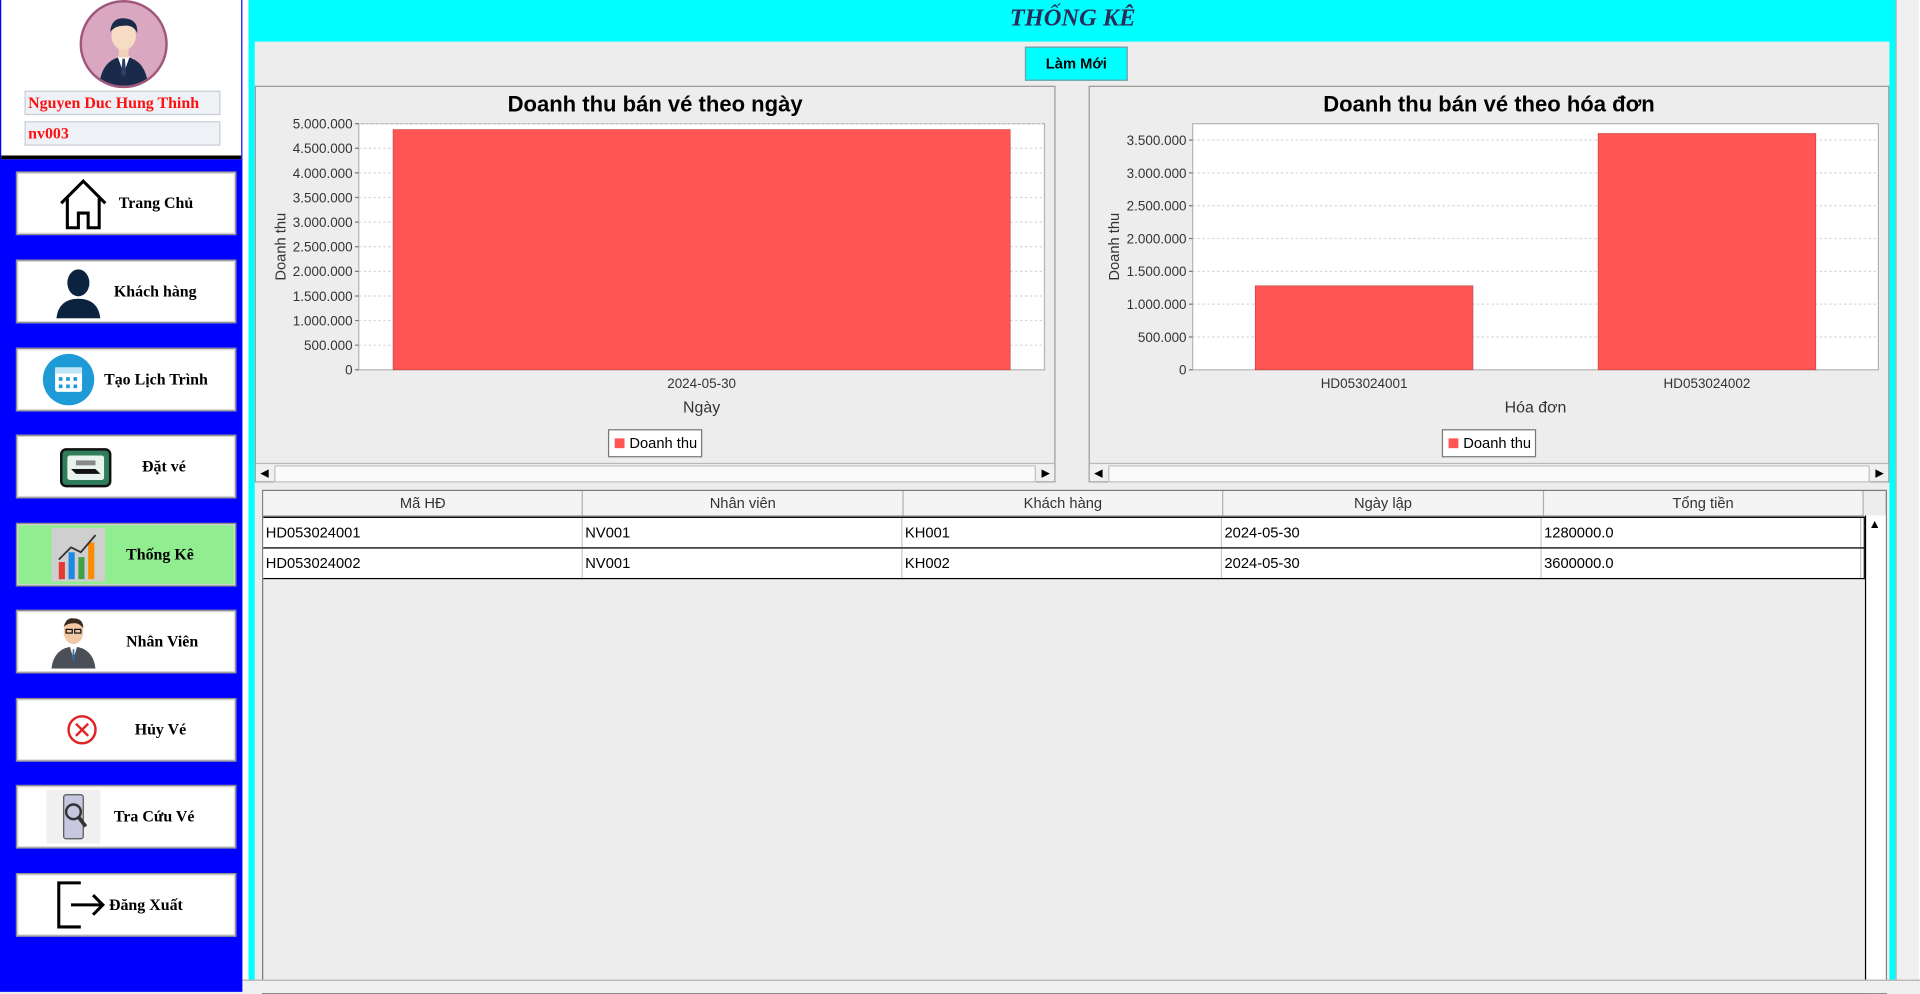 This screenshot has width=1920, height=994. What do you see at coordinates (155, 291) in the screenshot?
I see `nav-label: Khách hàng` at bounding box center [155, 291].